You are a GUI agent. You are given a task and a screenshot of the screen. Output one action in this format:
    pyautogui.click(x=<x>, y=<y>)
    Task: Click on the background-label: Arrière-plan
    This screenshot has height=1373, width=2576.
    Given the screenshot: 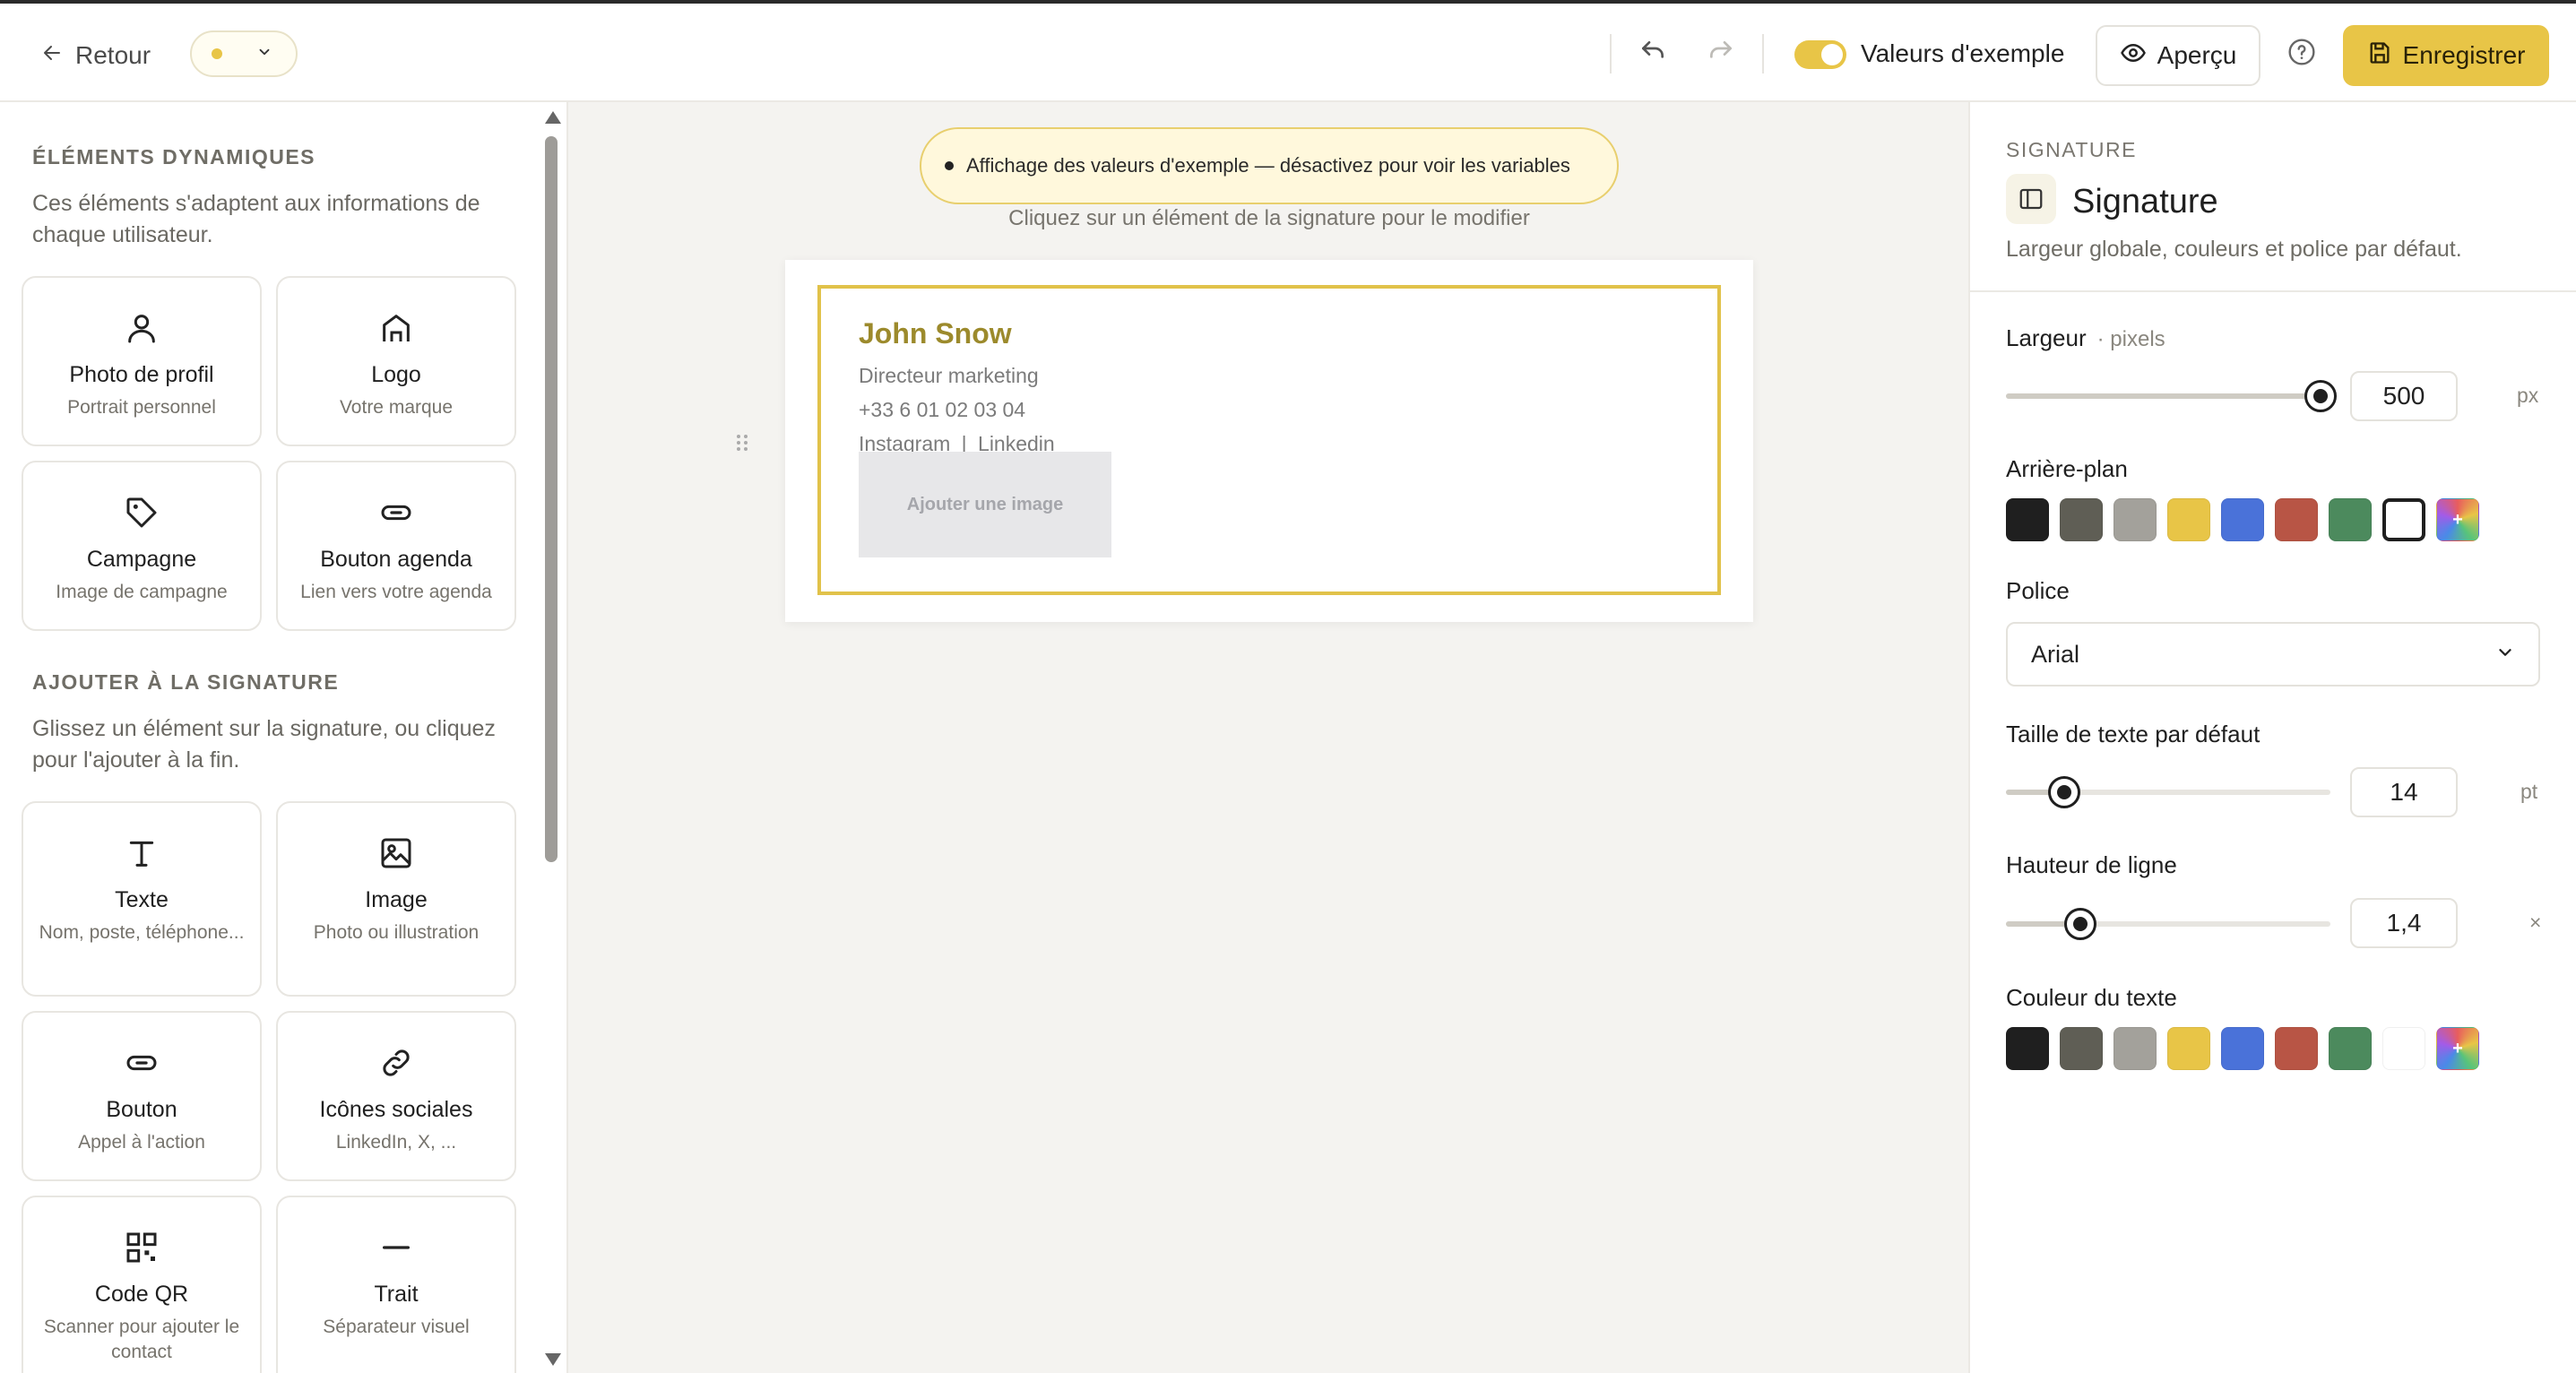 What is the action you would take?
    pyautogui.click(x=2067, y=468)
    